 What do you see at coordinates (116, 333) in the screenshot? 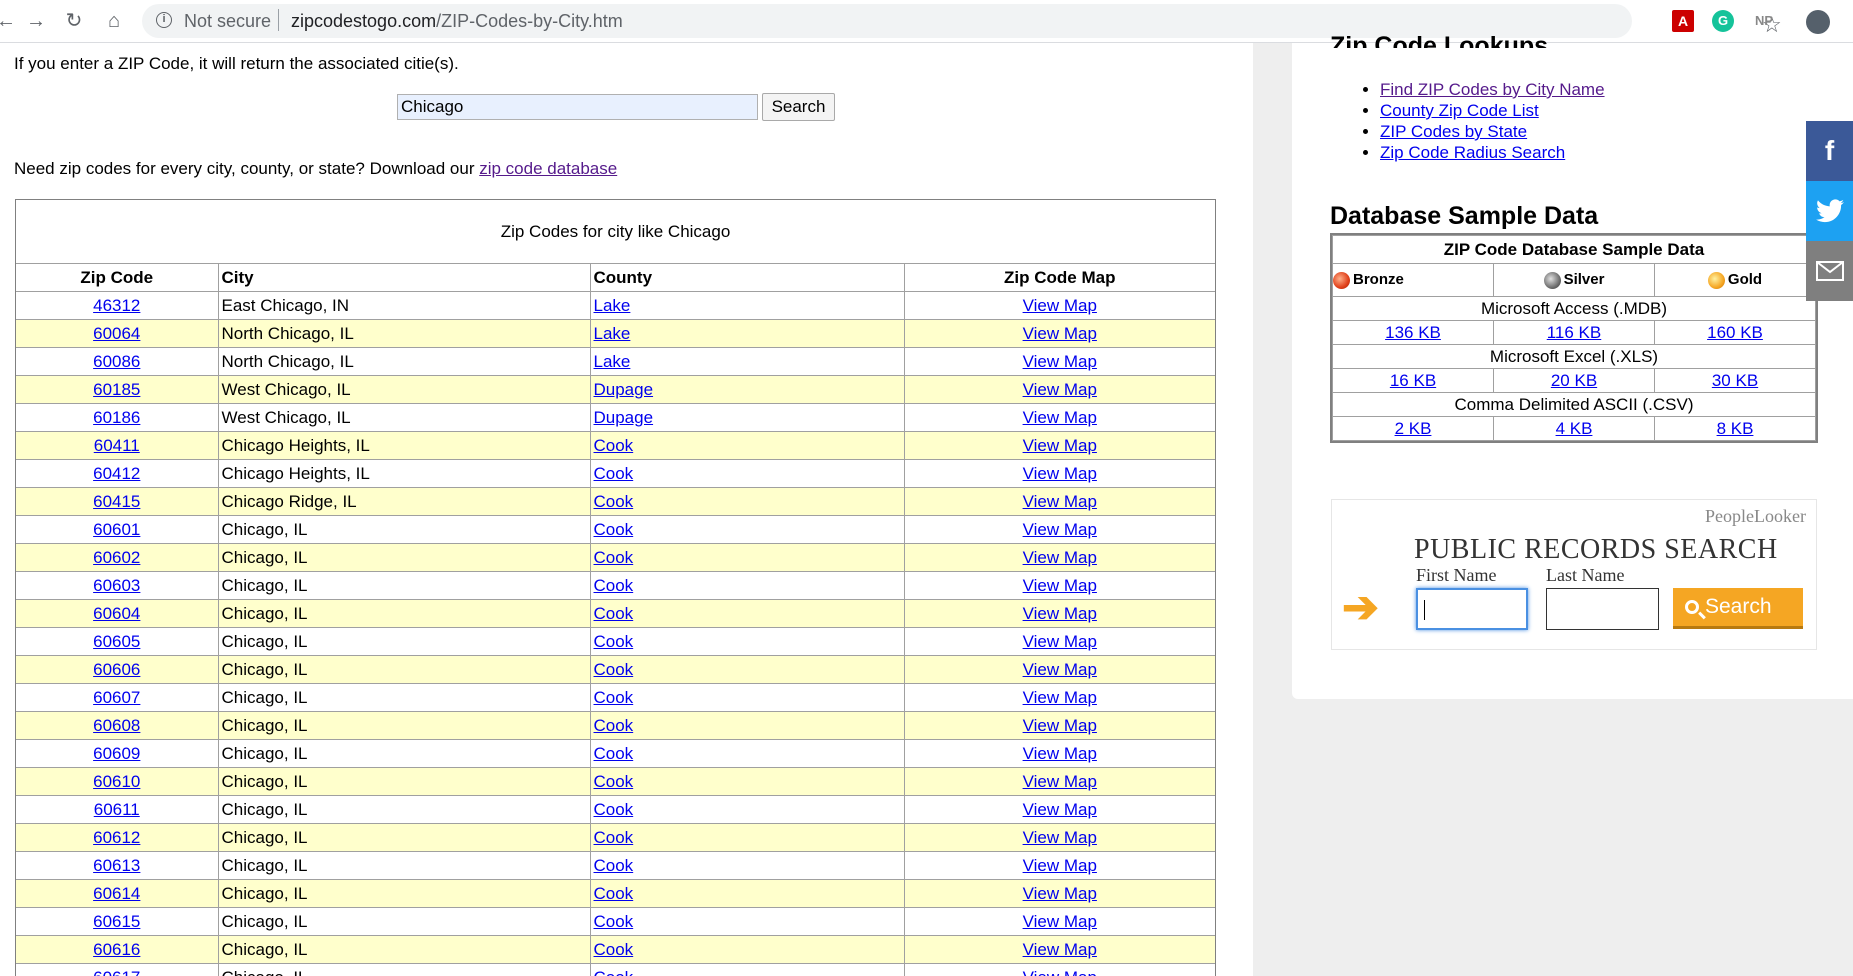
I see `zip-code-link: 60064` at bounding box center [116, 333].